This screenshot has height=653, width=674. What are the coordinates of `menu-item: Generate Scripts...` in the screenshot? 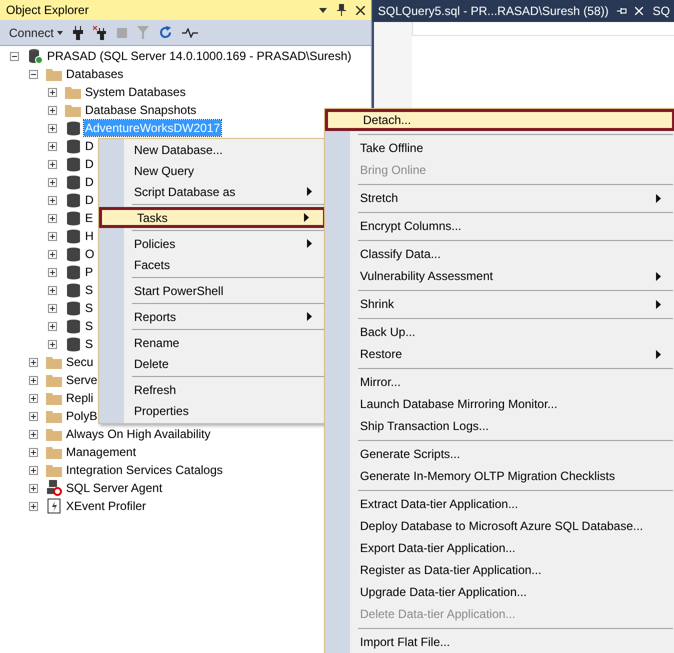 It's located at (499, 454).